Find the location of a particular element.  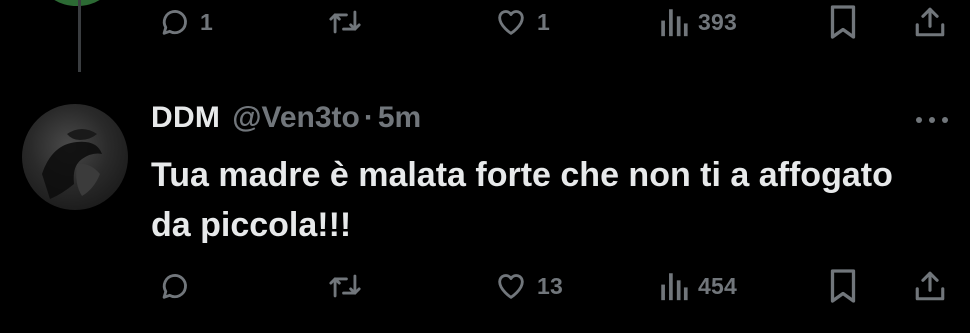

view-count: 393 is located at coordinates (717, 21).